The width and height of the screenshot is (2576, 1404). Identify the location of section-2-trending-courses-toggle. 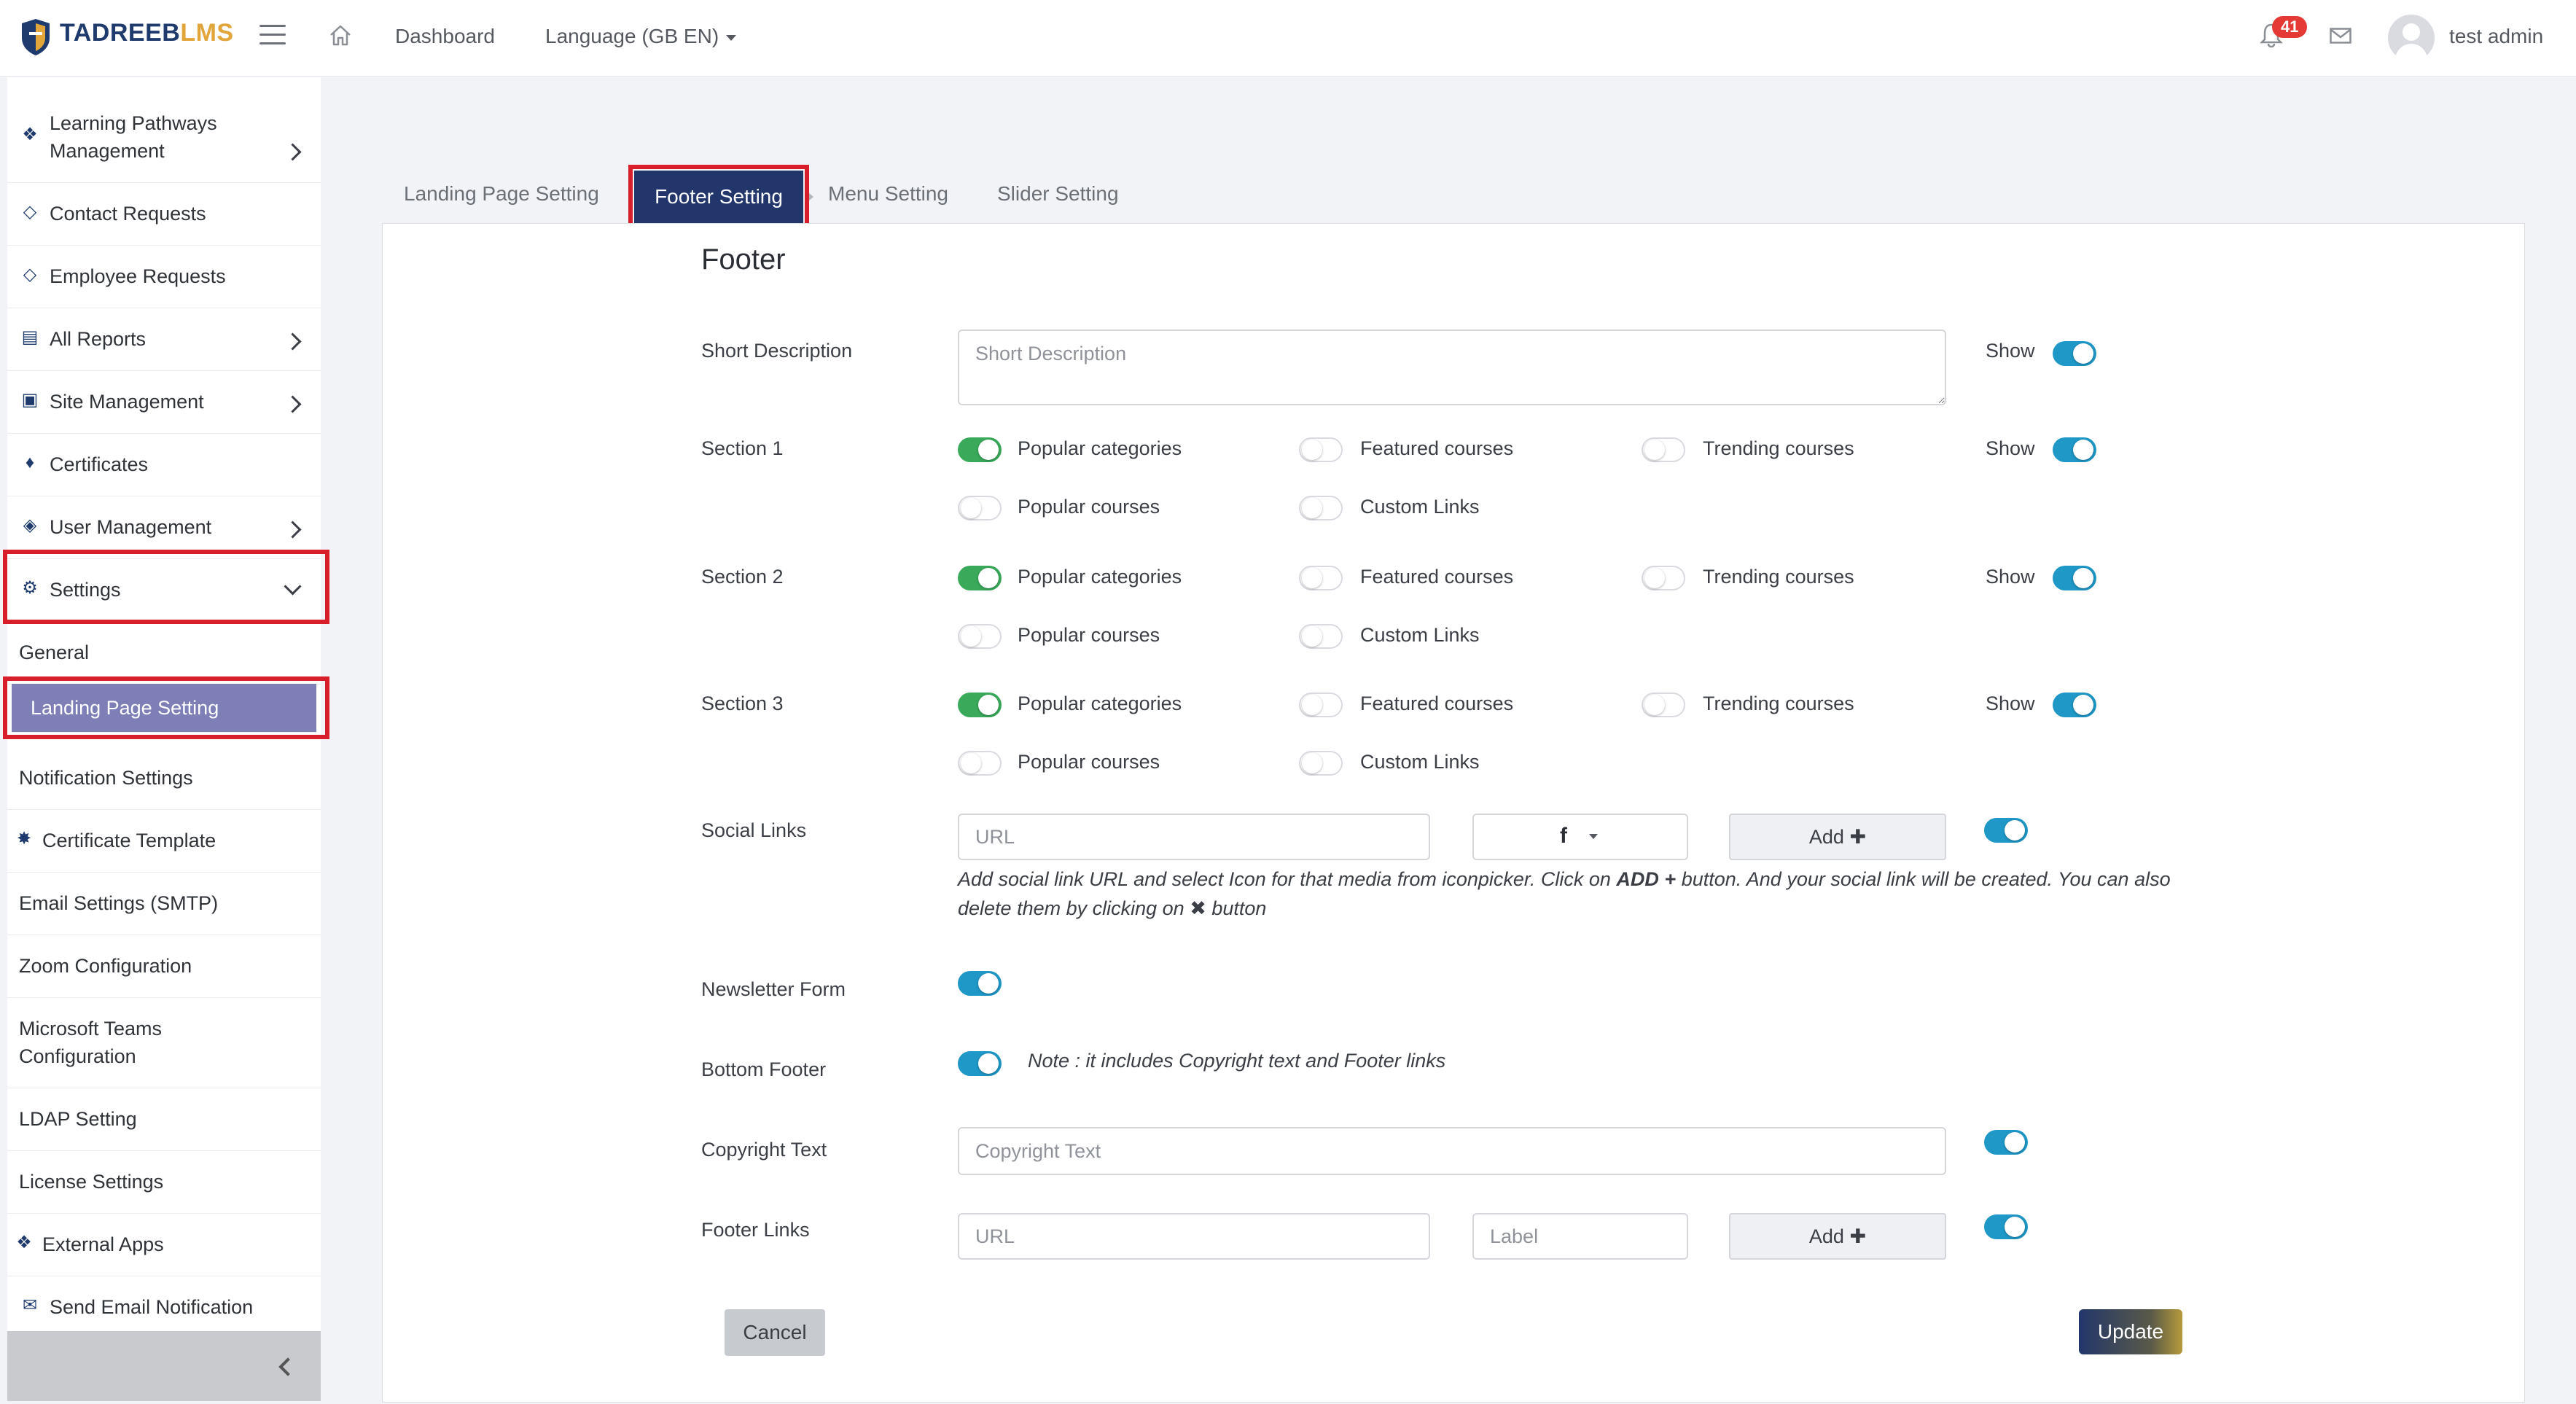
(1664, 578).